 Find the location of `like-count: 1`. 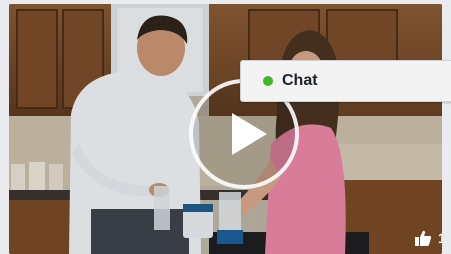

like-count: 1 is located at coordinates (440, 238).